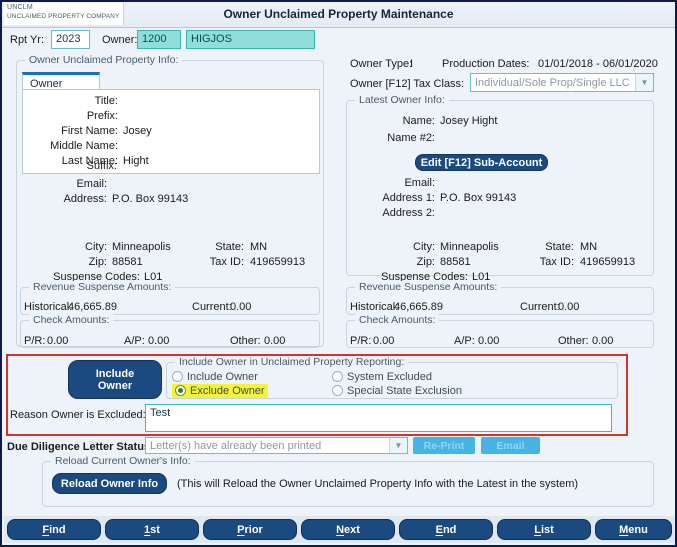 Image resolution: width=677 pixels, height=547 pixels. Describe the element at coordinates (27, 40) in the screenshot. I see `rpt-yr-label: Rpt Yr:` at that location.